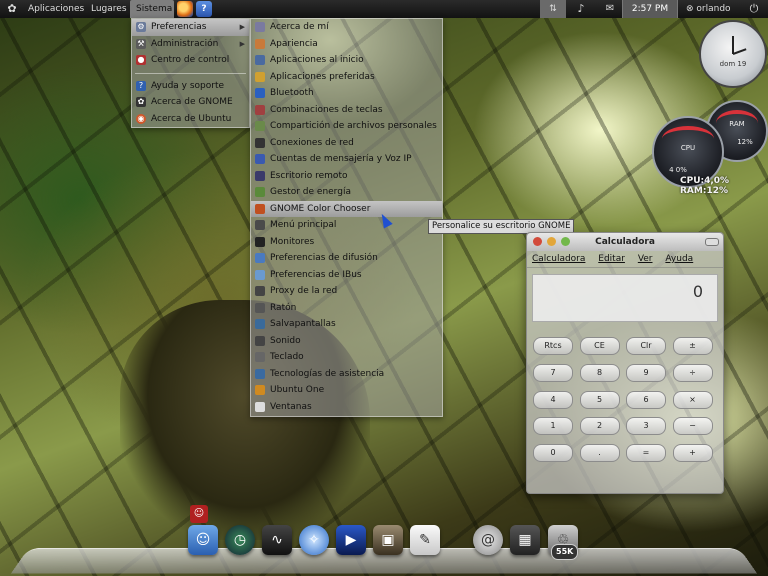  What do you see at coordinates (346, 176) in the screenshot?
I see `pref-item: Escritorio remoto` at bounding box center [346, 176].